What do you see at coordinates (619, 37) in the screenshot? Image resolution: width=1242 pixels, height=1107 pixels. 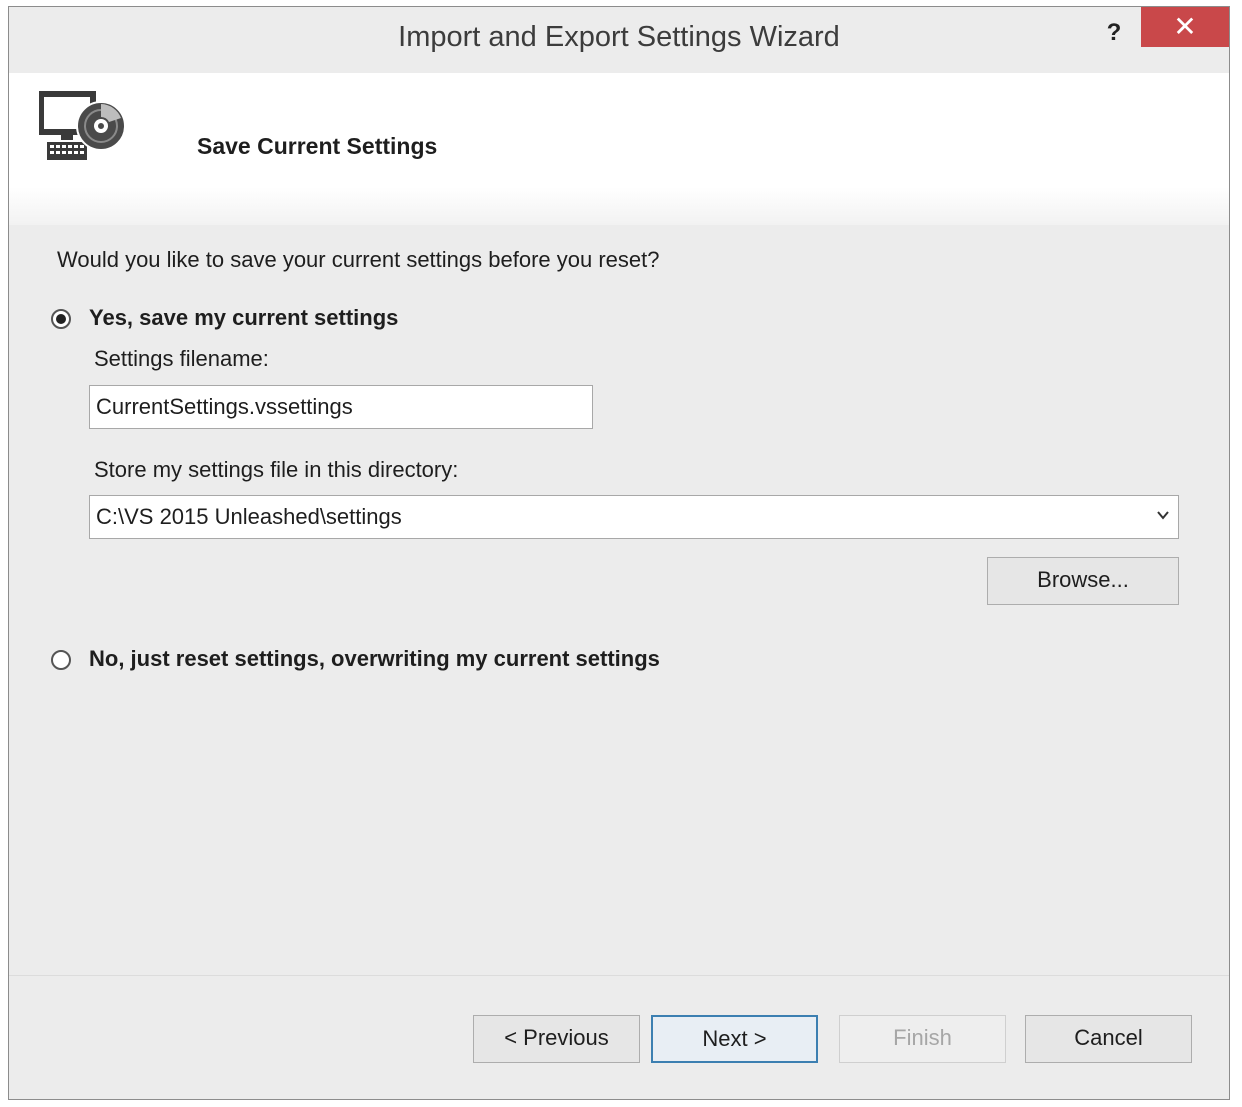 I see `window-title: Import and Export Settings Wizard` at bounding box center [619, 37].